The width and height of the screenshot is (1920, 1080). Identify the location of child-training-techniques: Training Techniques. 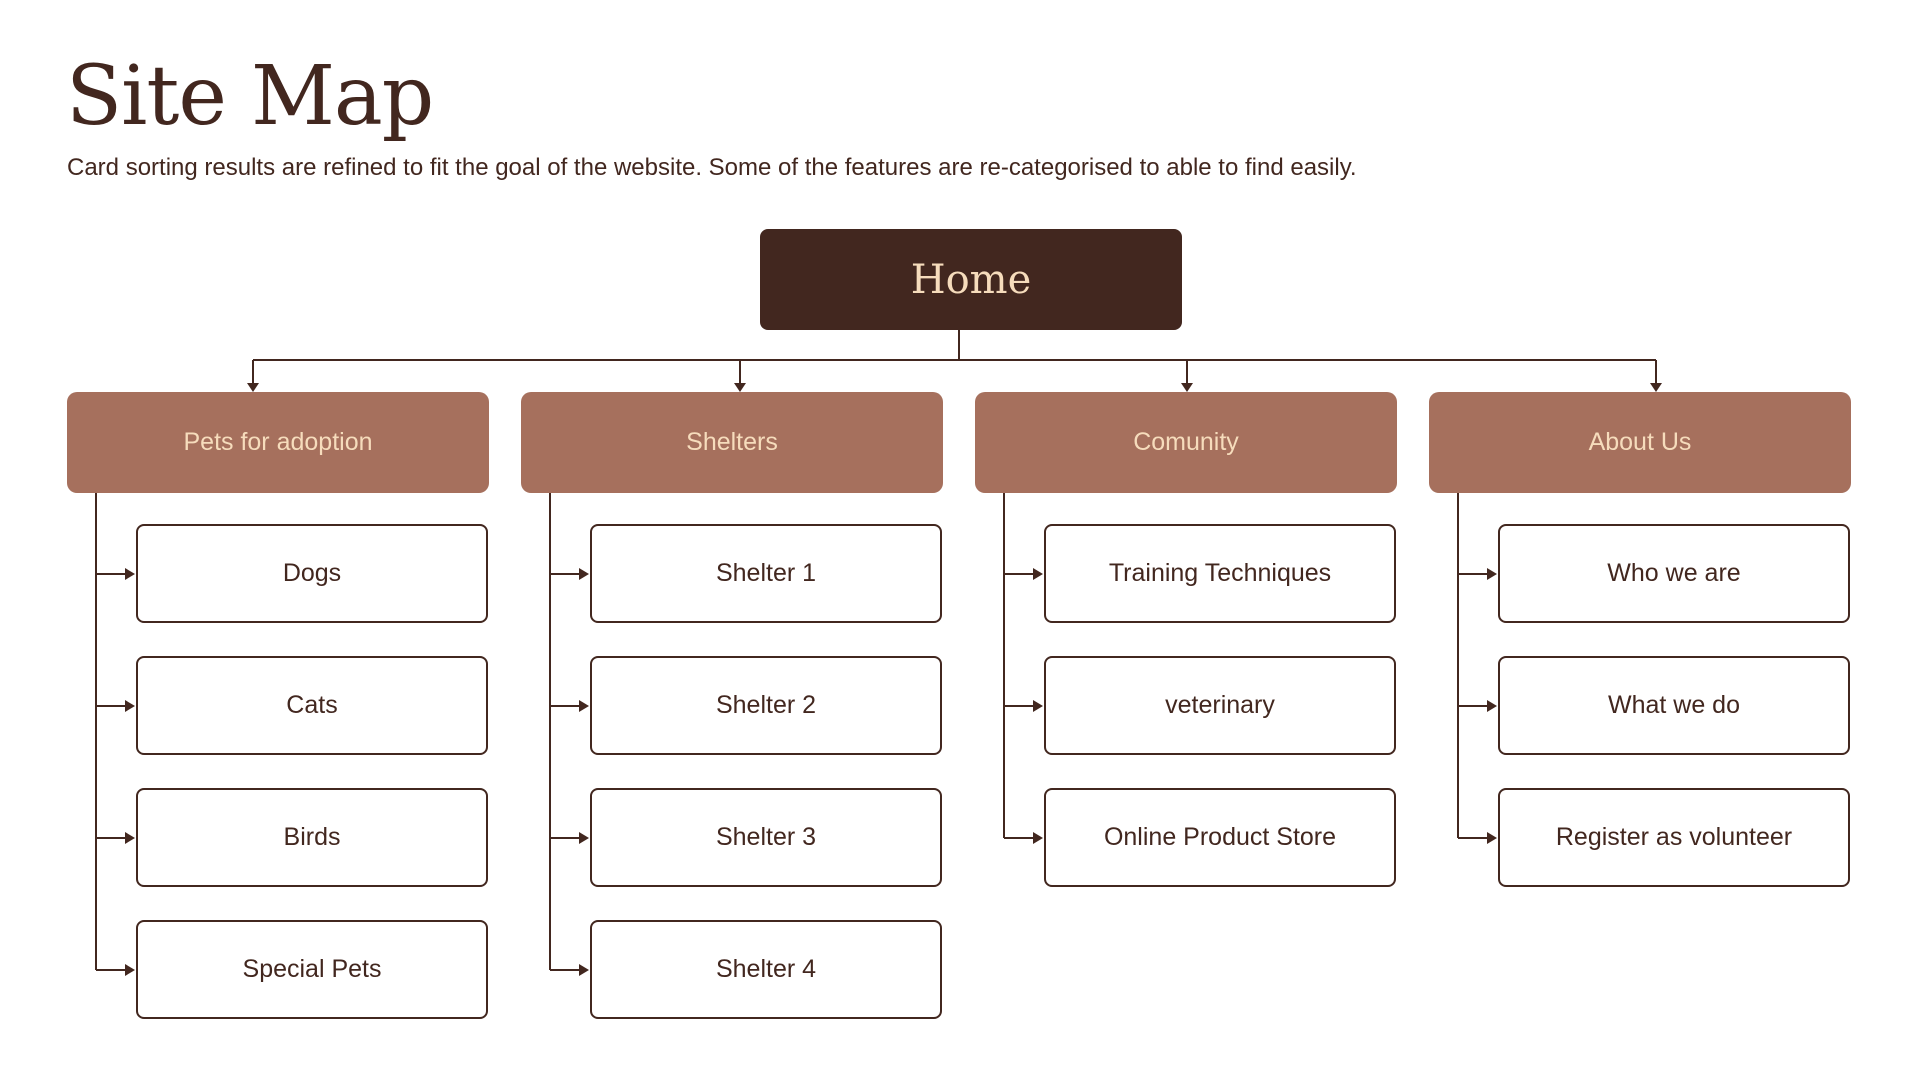
(1220, 573).